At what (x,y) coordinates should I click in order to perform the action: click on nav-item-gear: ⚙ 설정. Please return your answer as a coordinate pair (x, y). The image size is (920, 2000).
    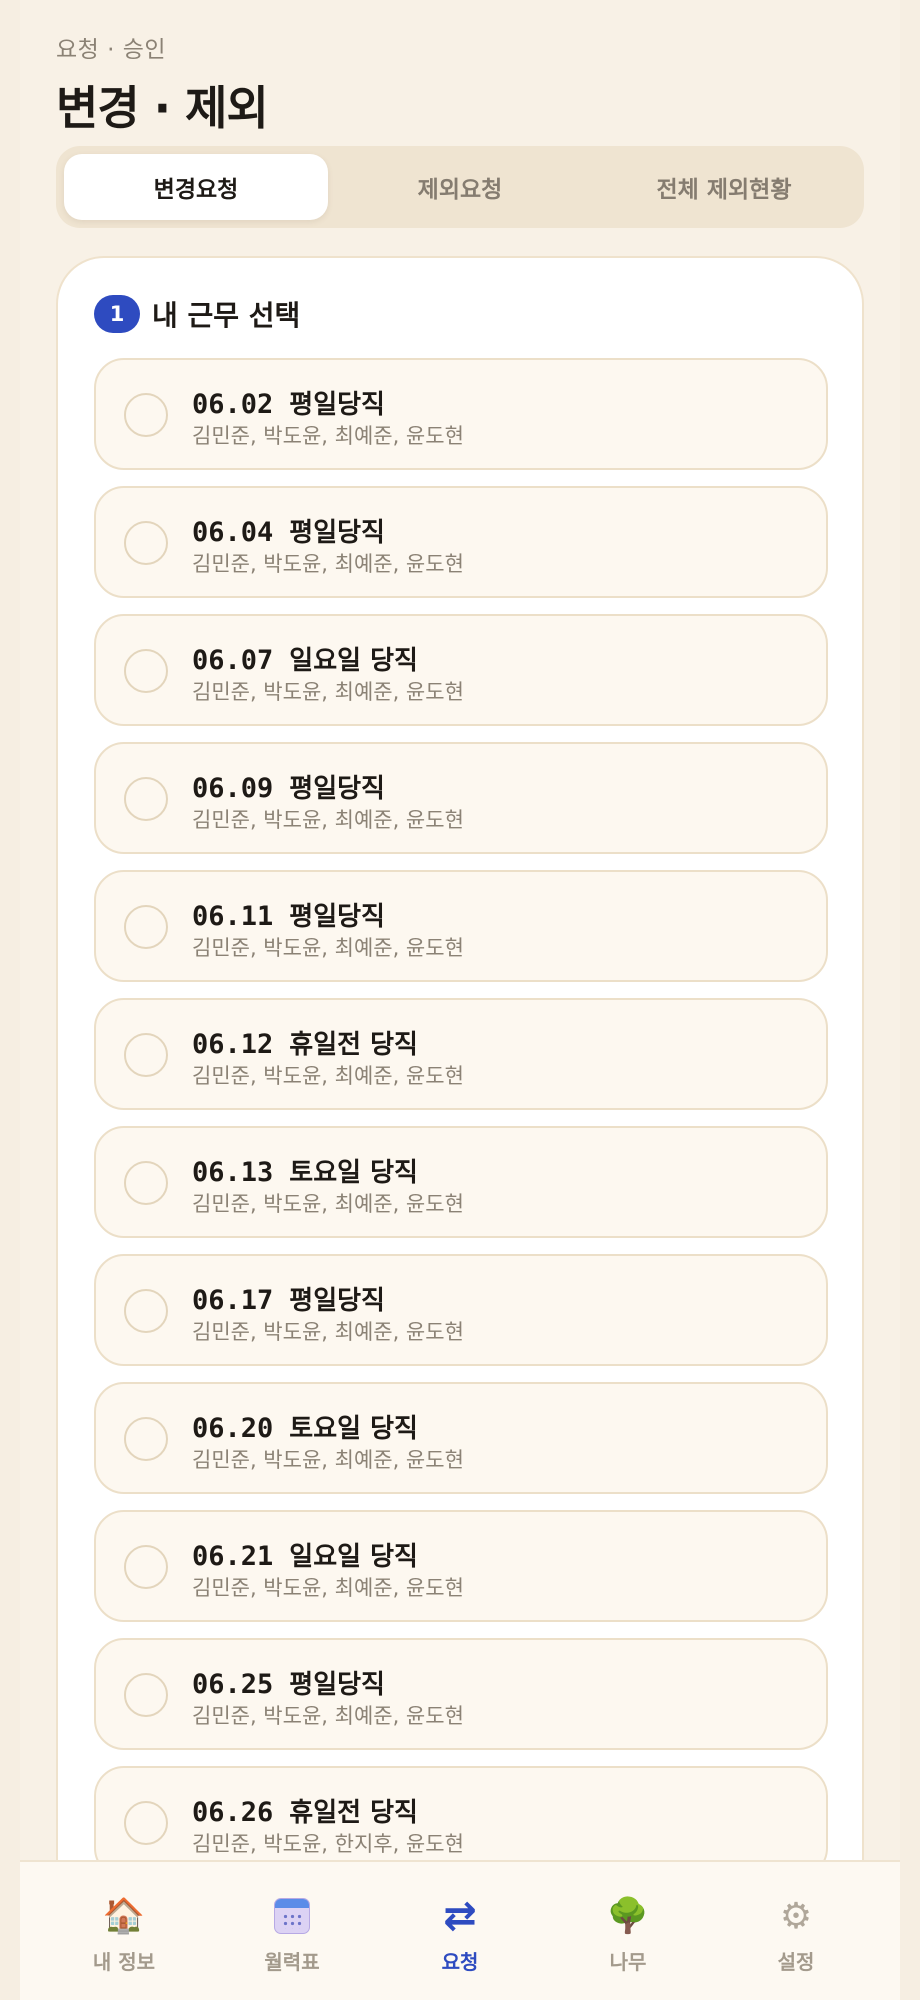
    Looking at the image, I should click on (796, 1931).